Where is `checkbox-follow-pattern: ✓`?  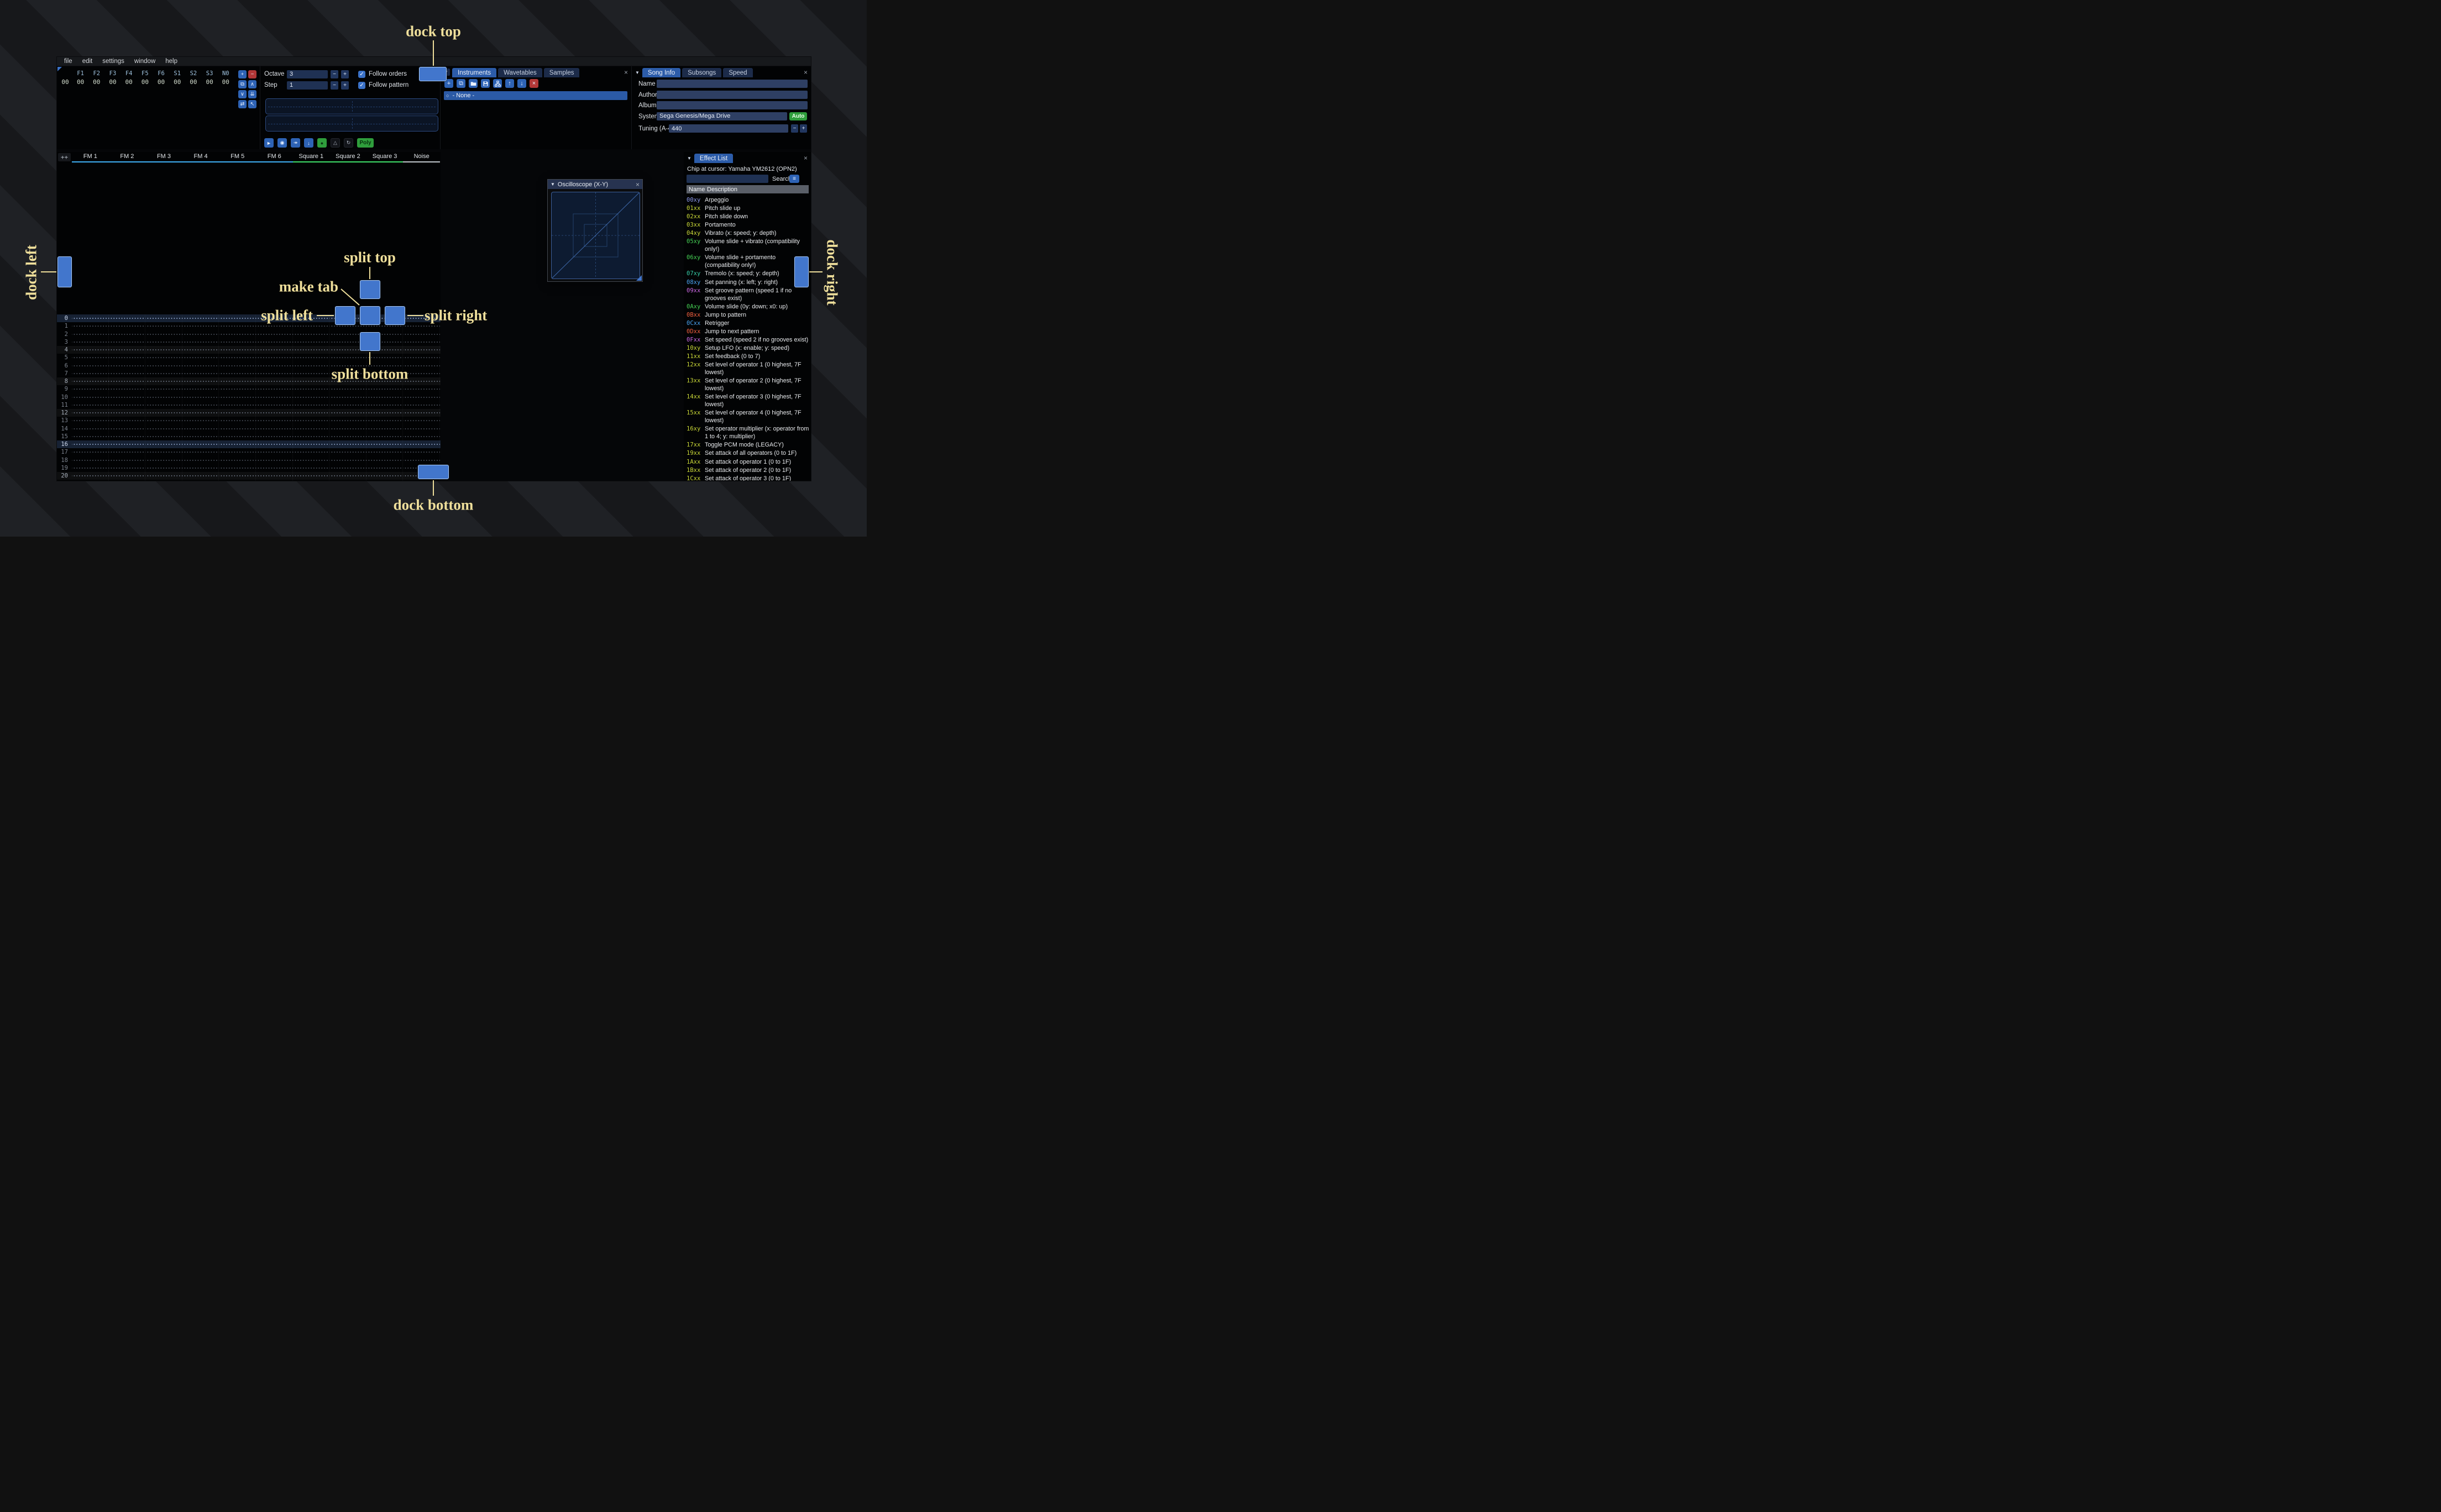
checkbox-follow-pattern: ✓ is located at coordinates (361, 85).